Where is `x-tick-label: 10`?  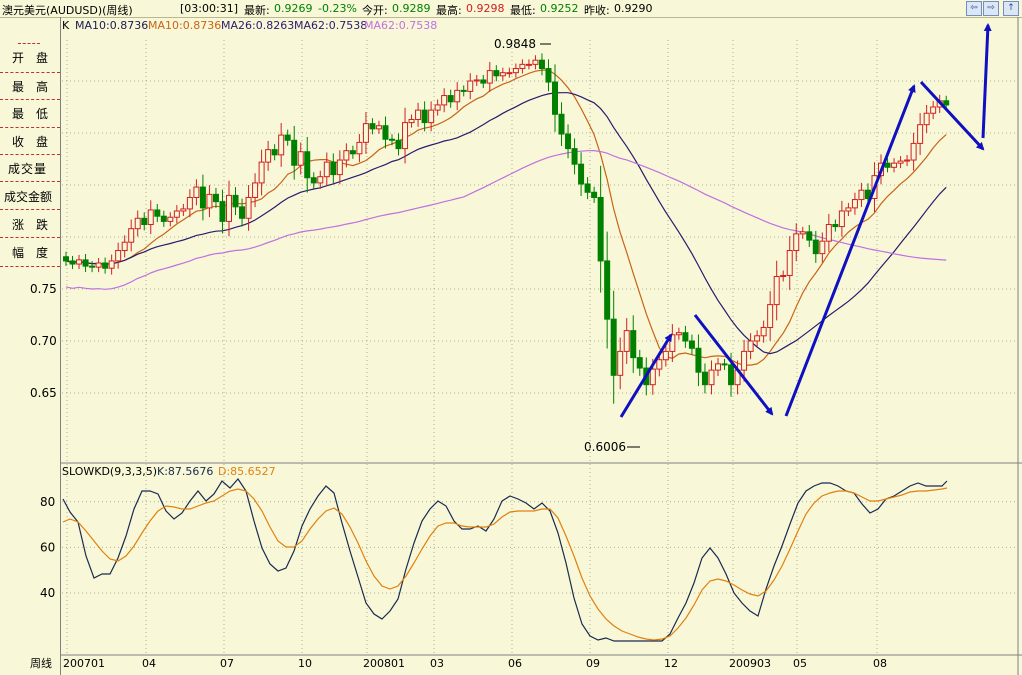 x-tick-label: 10 is located at coordinates (305, 663).